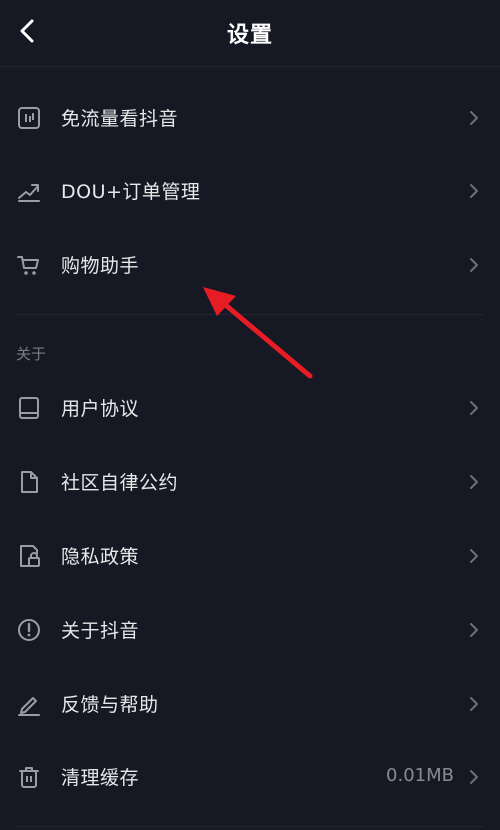 This screenshot has height=830, width=500. I want to click on trend-up-icon, so click(29, 193).